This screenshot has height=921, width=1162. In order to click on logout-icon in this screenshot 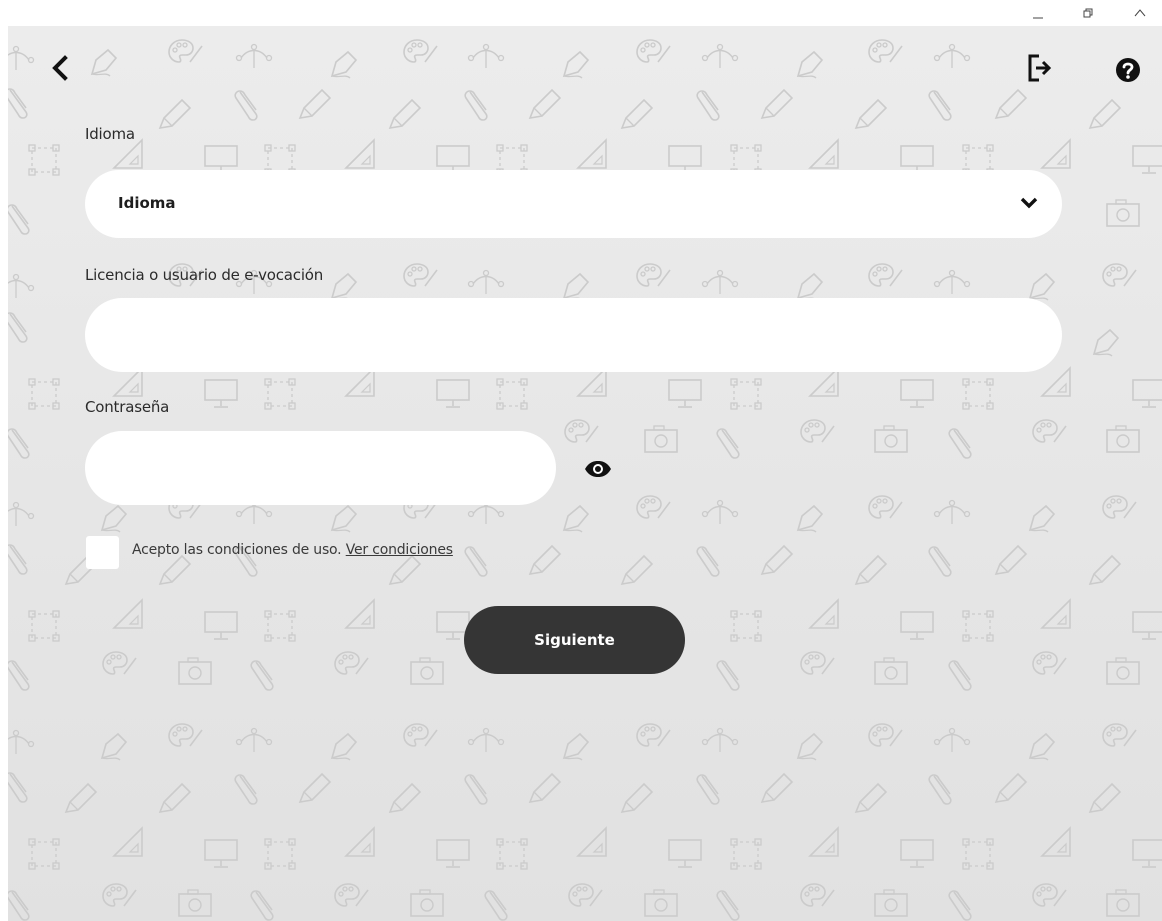, I will do `click(1040, 68)`.